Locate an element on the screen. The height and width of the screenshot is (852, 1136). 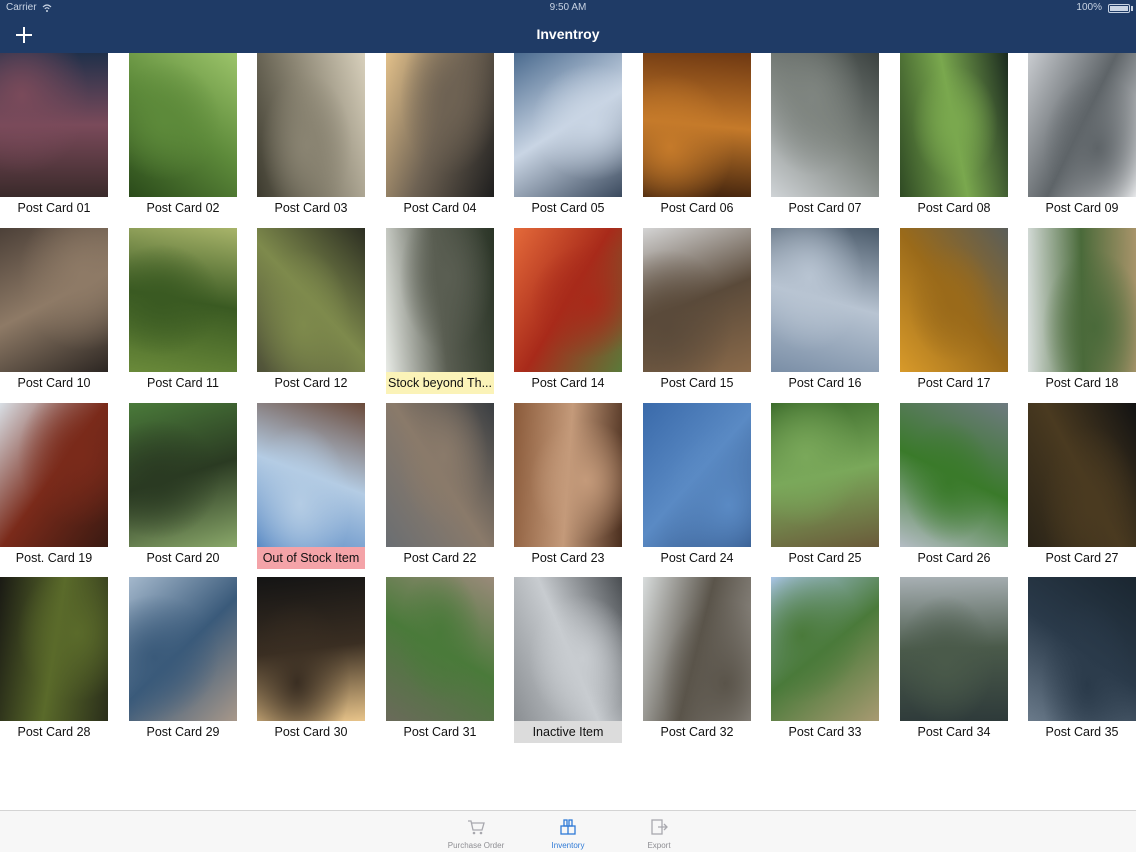
battery-icon is located at coordinates (1119, 8).